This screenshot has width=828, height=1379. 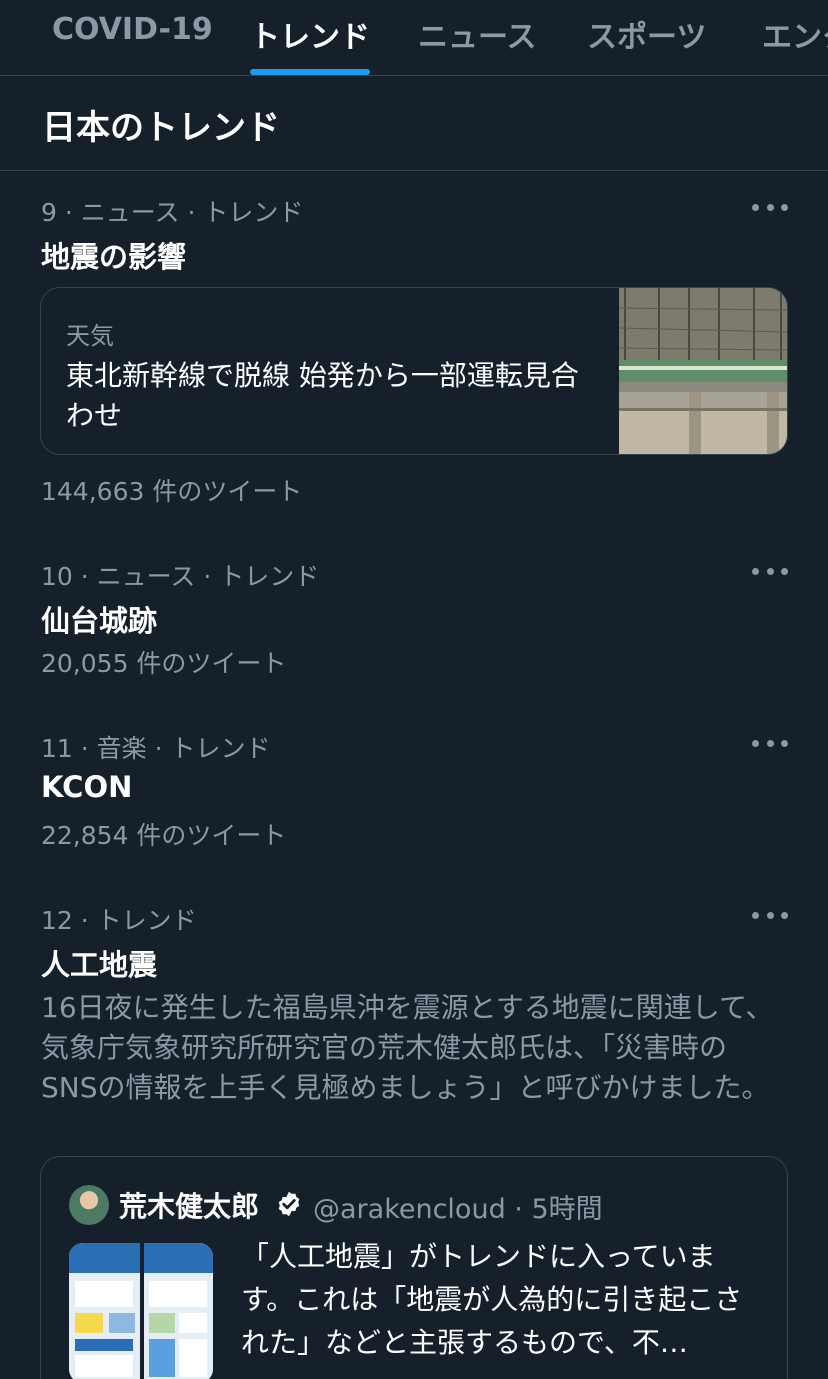 What do you see at coordinates (90, 336) in the screenshot?
I see `news-category: 天気` at bounding box center [90, 336].